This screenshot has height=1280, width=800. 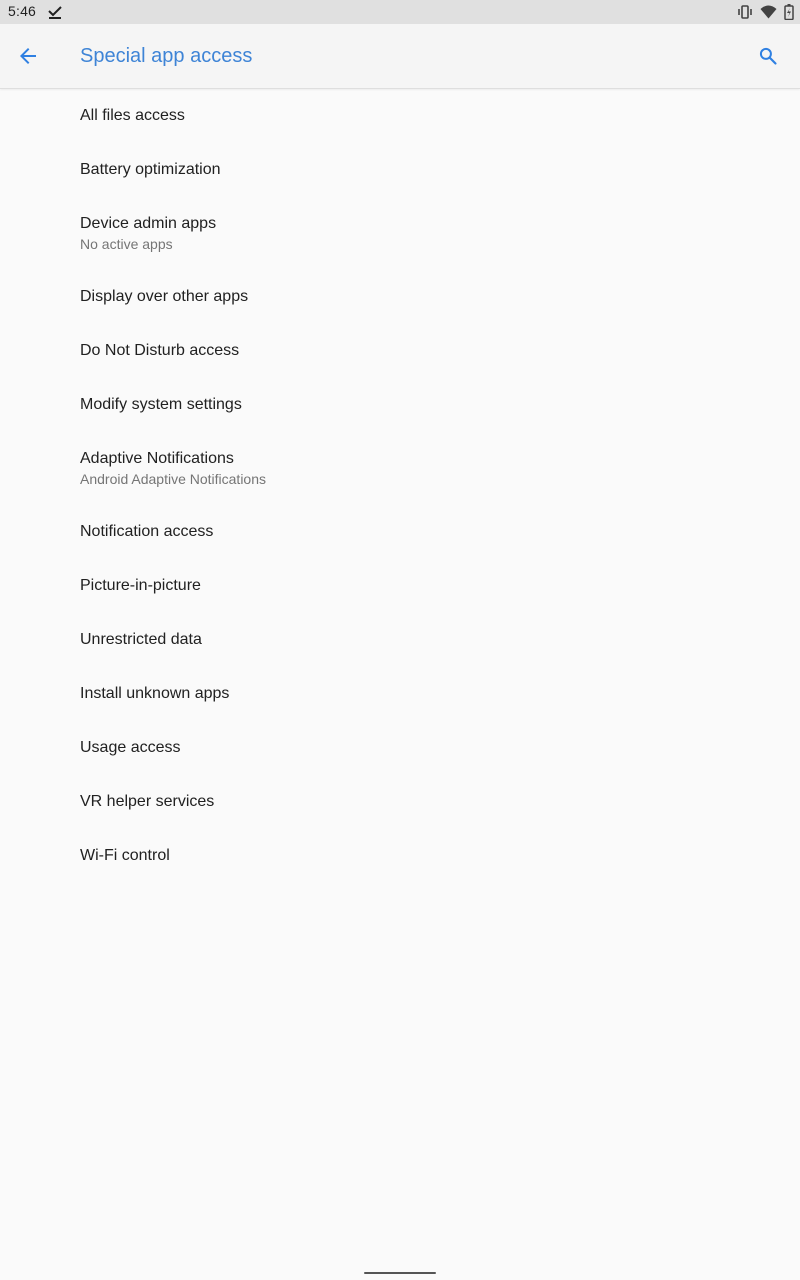 I want to click on wifi-icon, so click(x=768, y=12).